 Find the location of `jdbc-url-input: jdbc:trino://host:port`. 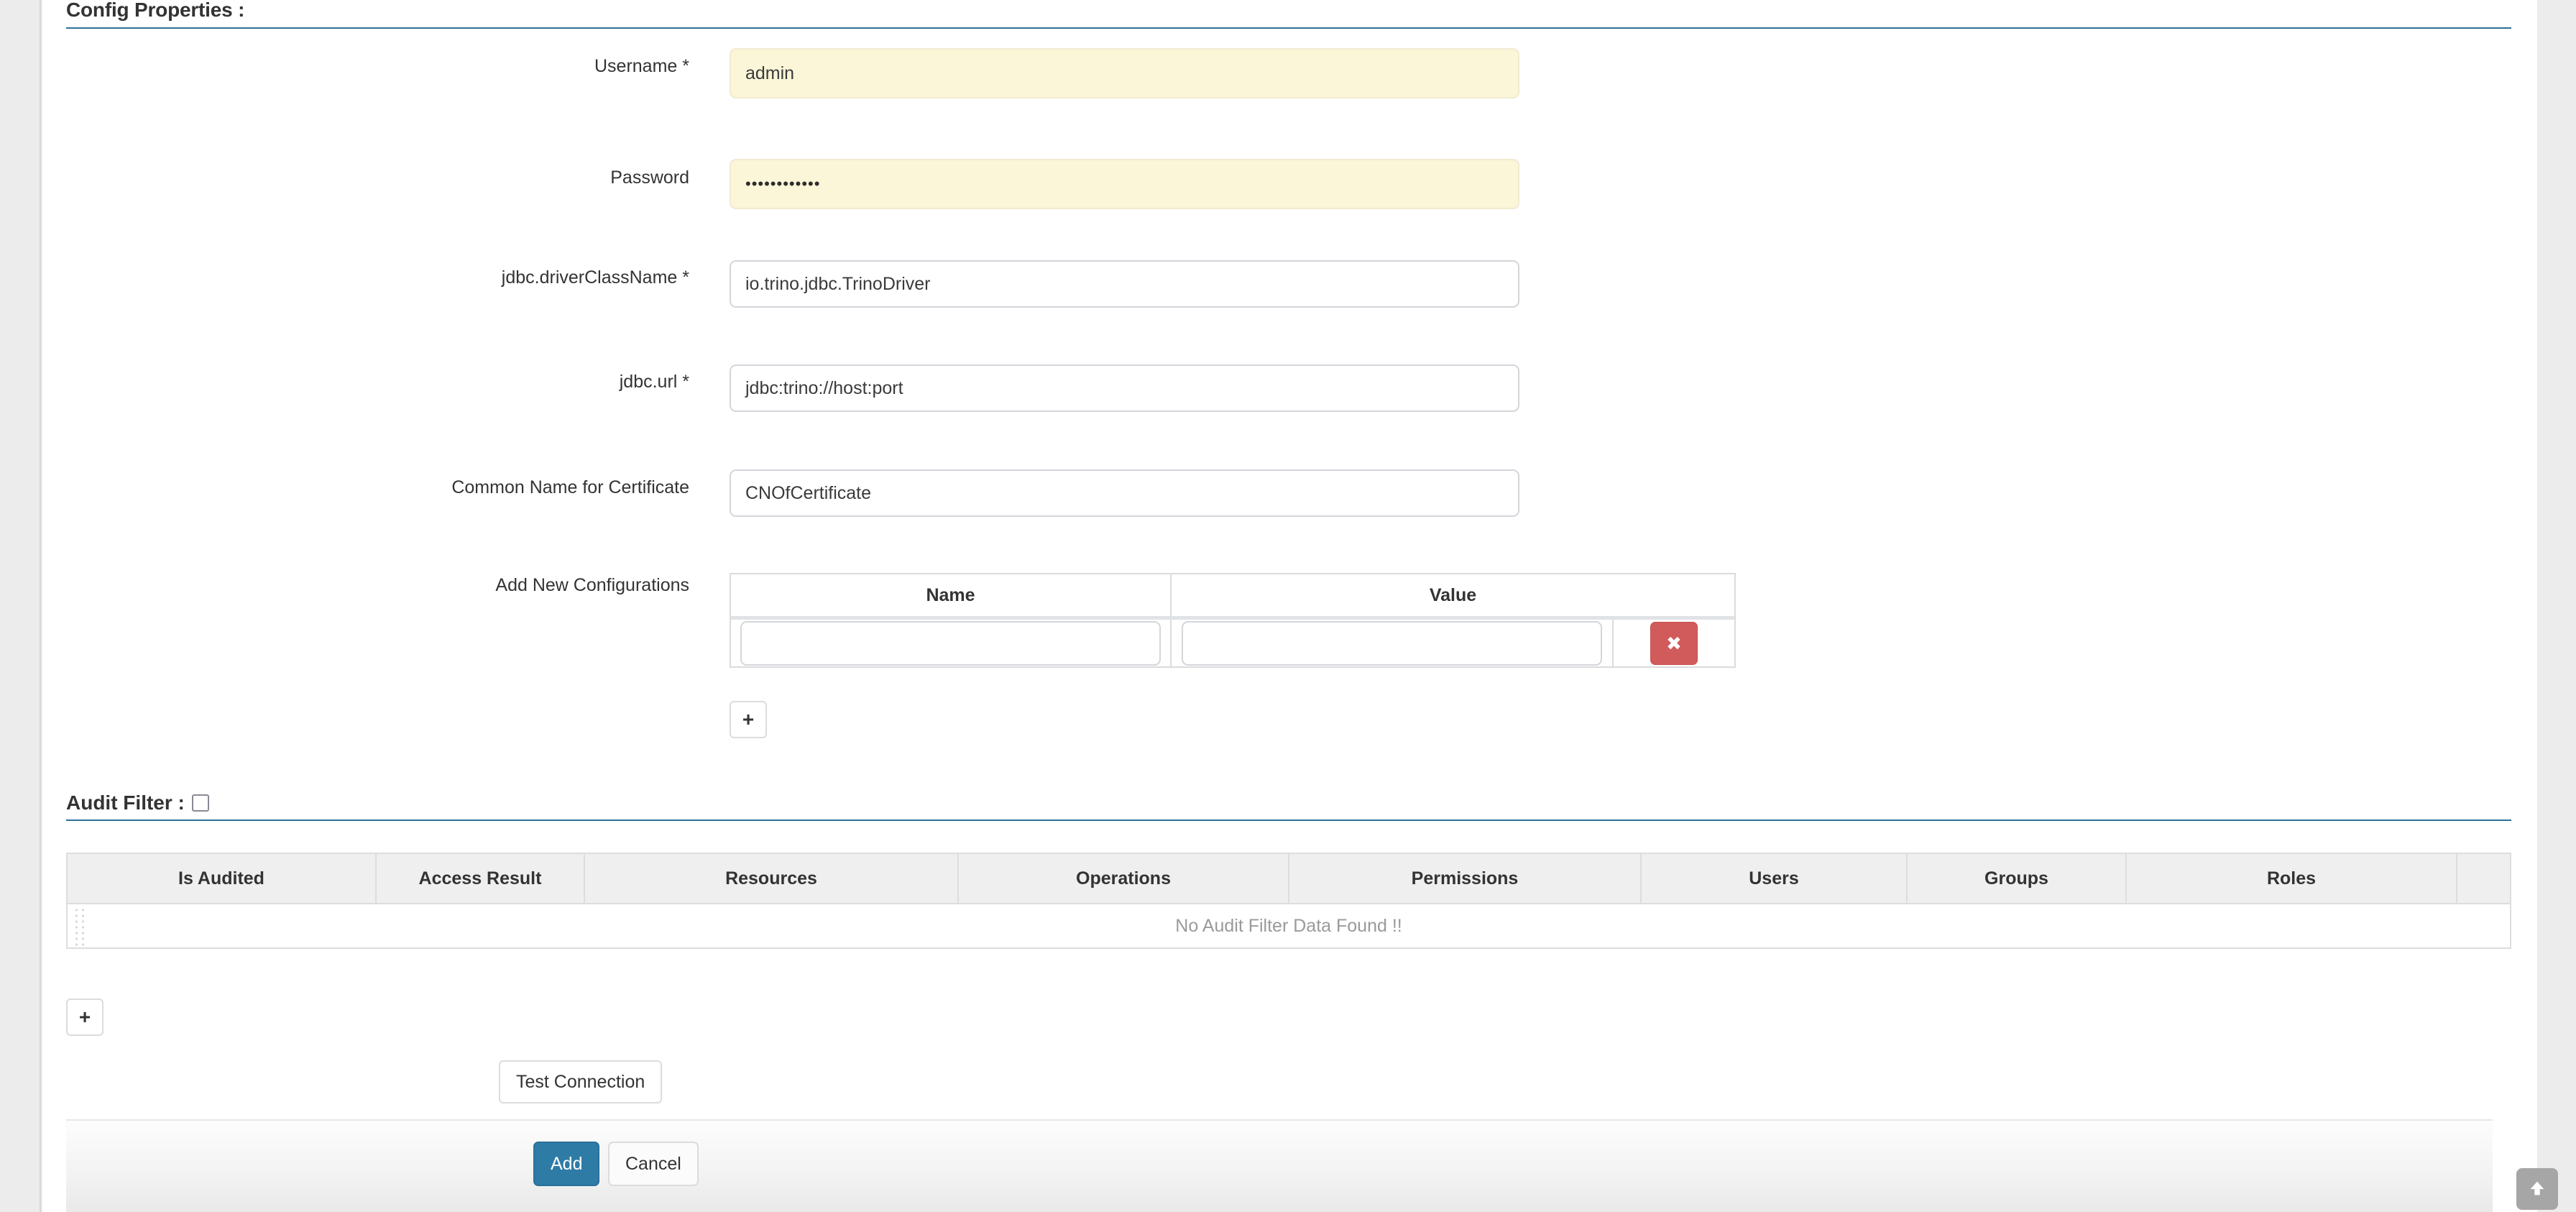

jdbc-url-input: jdbc:trino://host:port is located at coordinates (1124, 388).